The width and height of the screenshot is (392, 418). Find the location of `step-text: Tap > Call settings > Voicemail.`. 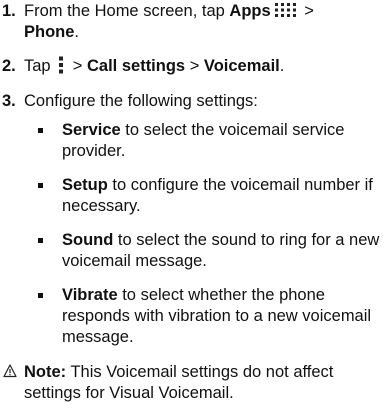

step-text: Tap > Call settings > Voicemail. is located at coordinates (205, 66).